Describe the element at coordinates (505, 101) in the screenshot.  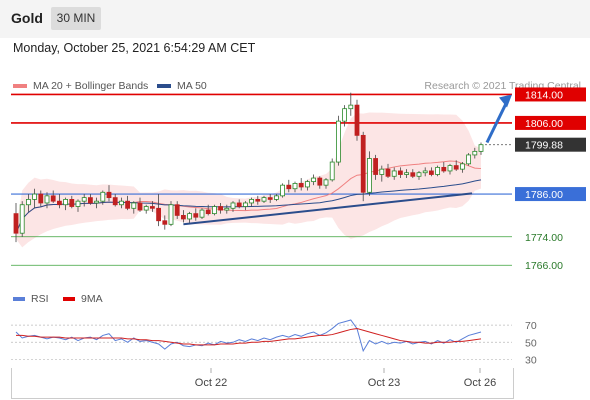
I see `projection-arrow-head` at that location.